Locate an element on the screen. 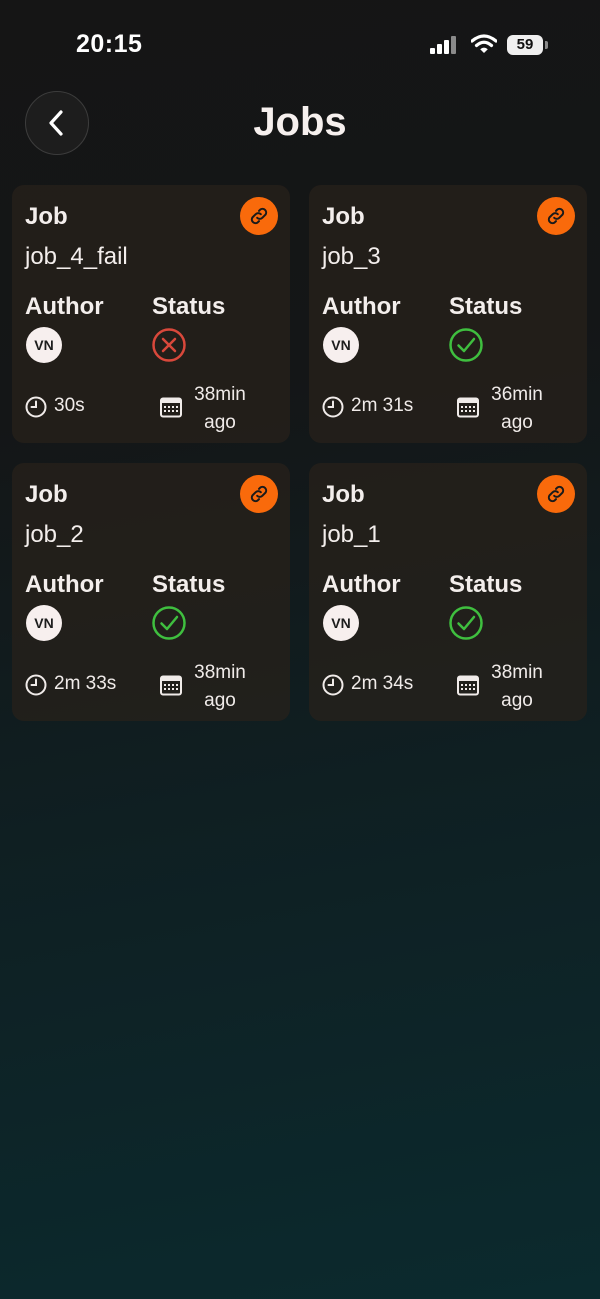 The image size is (600, 1299). job-time-ago: 36min ago is located at coordinates (517, 409).